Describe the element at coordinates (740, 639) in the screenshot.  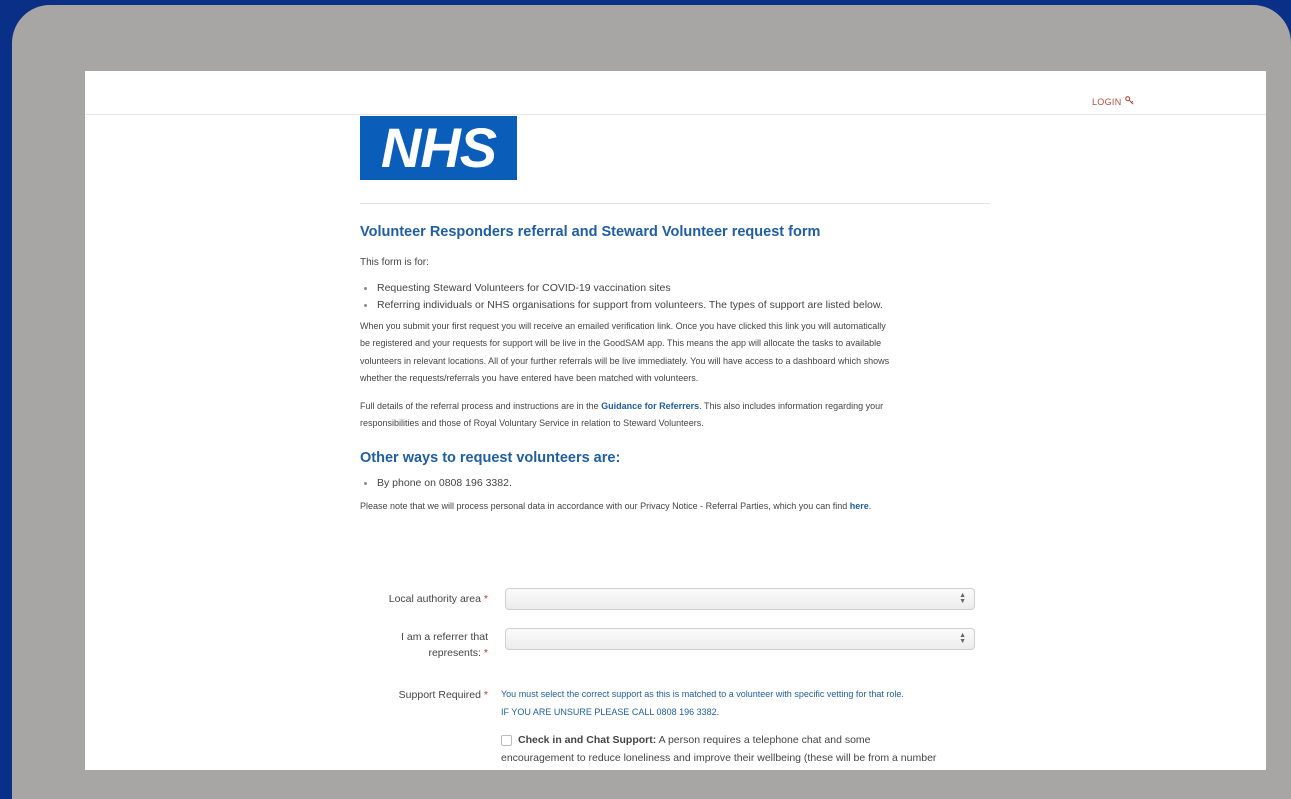
I see `referrer-select: ▲ ▼` at that location.